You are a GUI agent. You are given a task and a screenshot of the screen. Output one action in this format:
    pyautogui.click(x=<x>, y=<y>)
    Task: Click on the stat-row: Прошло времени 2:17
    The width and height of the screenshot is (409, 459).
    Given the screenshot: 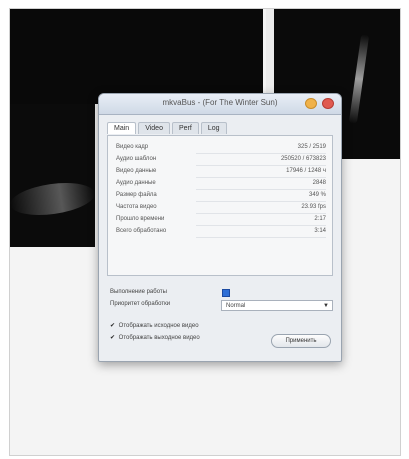 What is the action you would take?
    pyautogui.click(x=221, y=220)
    